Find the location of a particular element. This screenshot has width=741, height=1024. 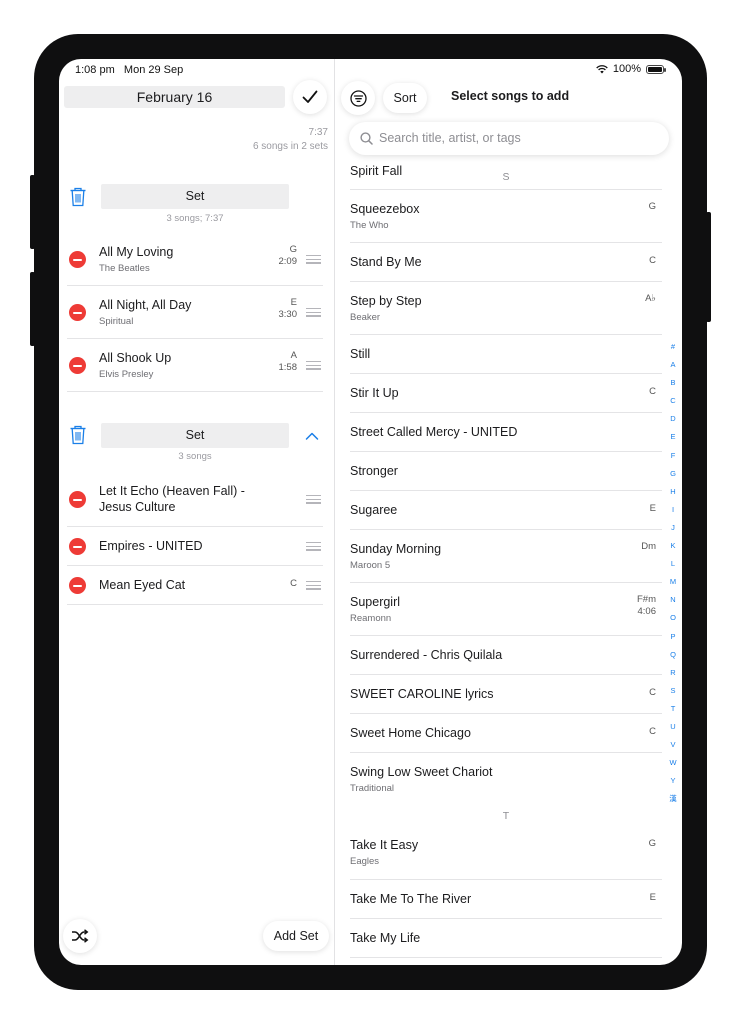

index-letter: O is located at coordinates (673, 618).